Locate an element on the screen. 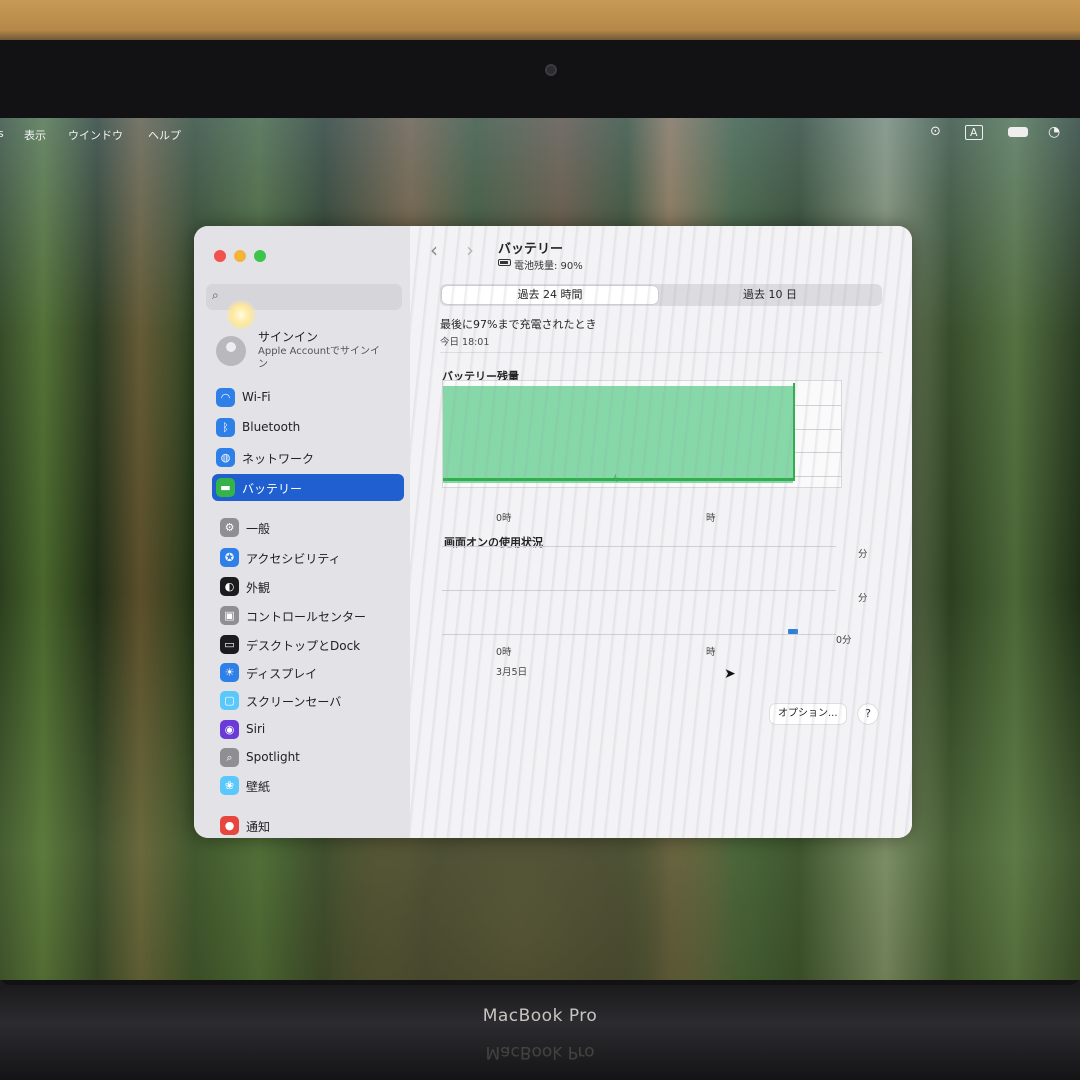 The image size is (1080, 1080). battery-level-area is located at coordinates (618, 434).